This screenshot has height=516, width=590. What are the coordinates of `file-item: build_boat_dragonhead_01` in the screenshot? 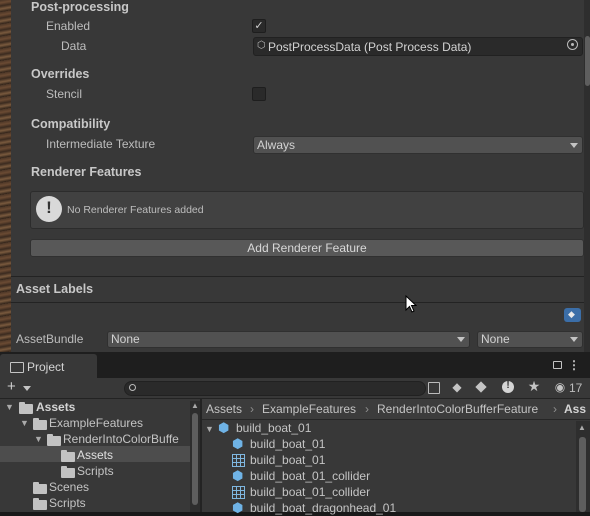 It's located at (323, 508).